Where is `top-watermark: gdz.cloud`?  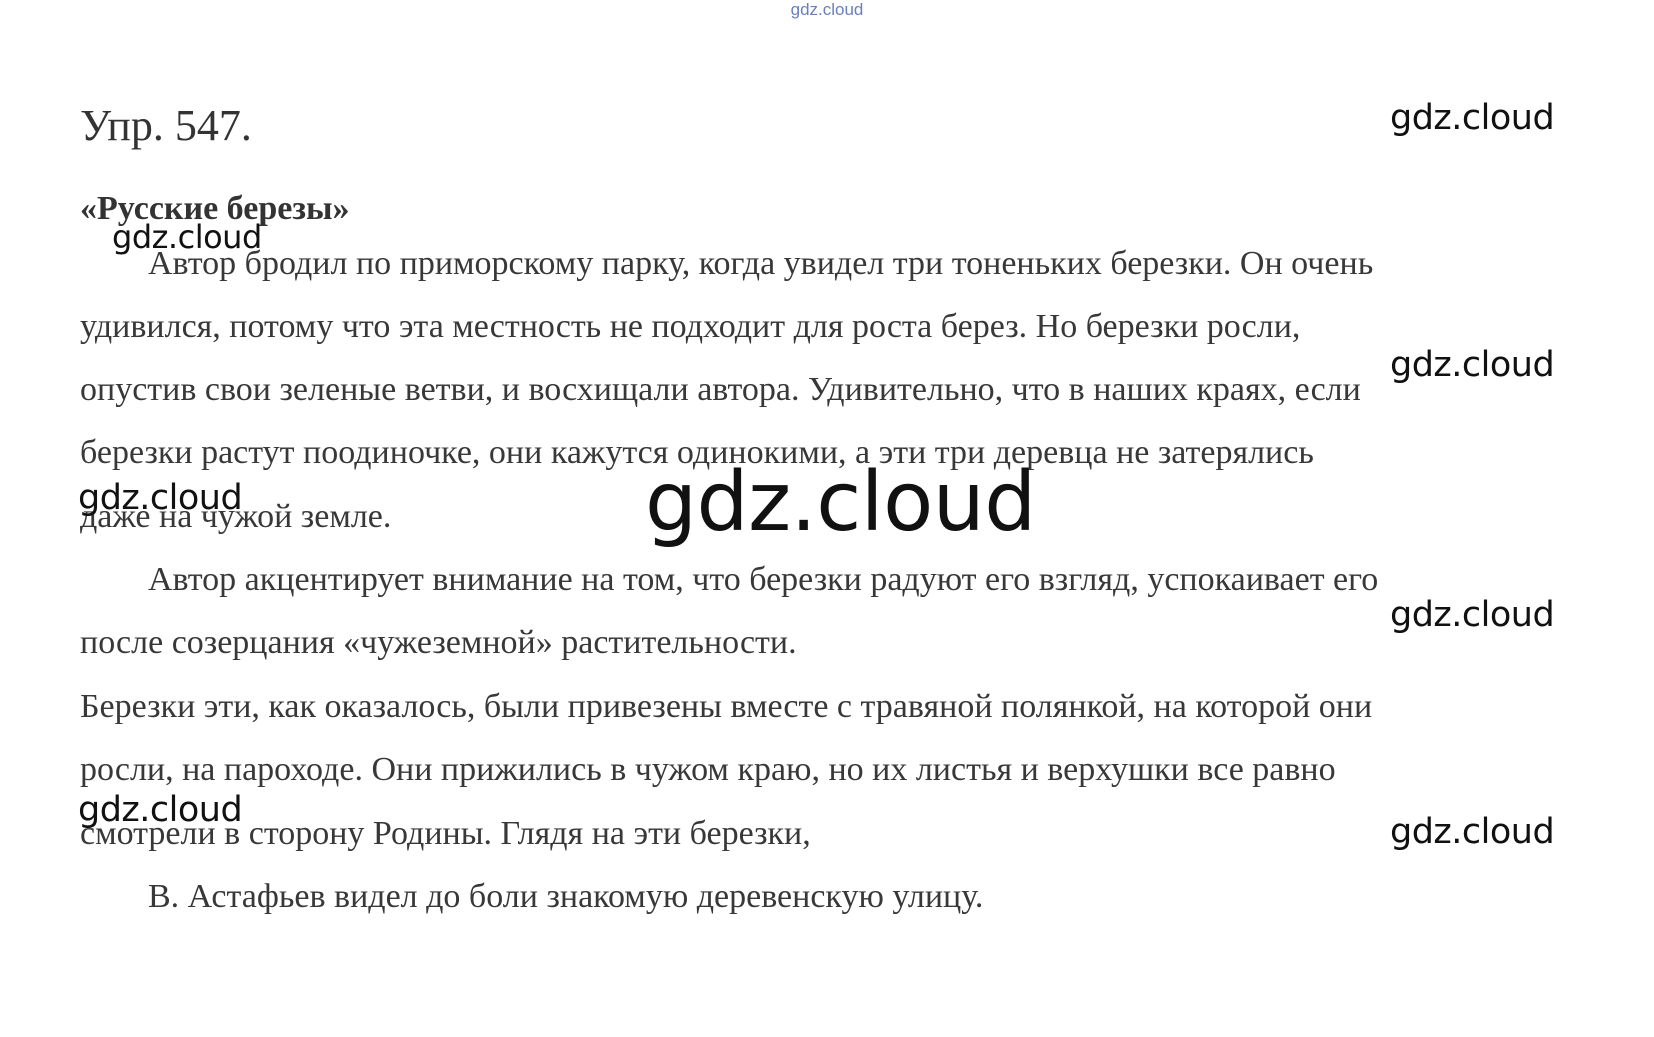
top-watermark: gdz.cloud is located at coordinates (827, 9).